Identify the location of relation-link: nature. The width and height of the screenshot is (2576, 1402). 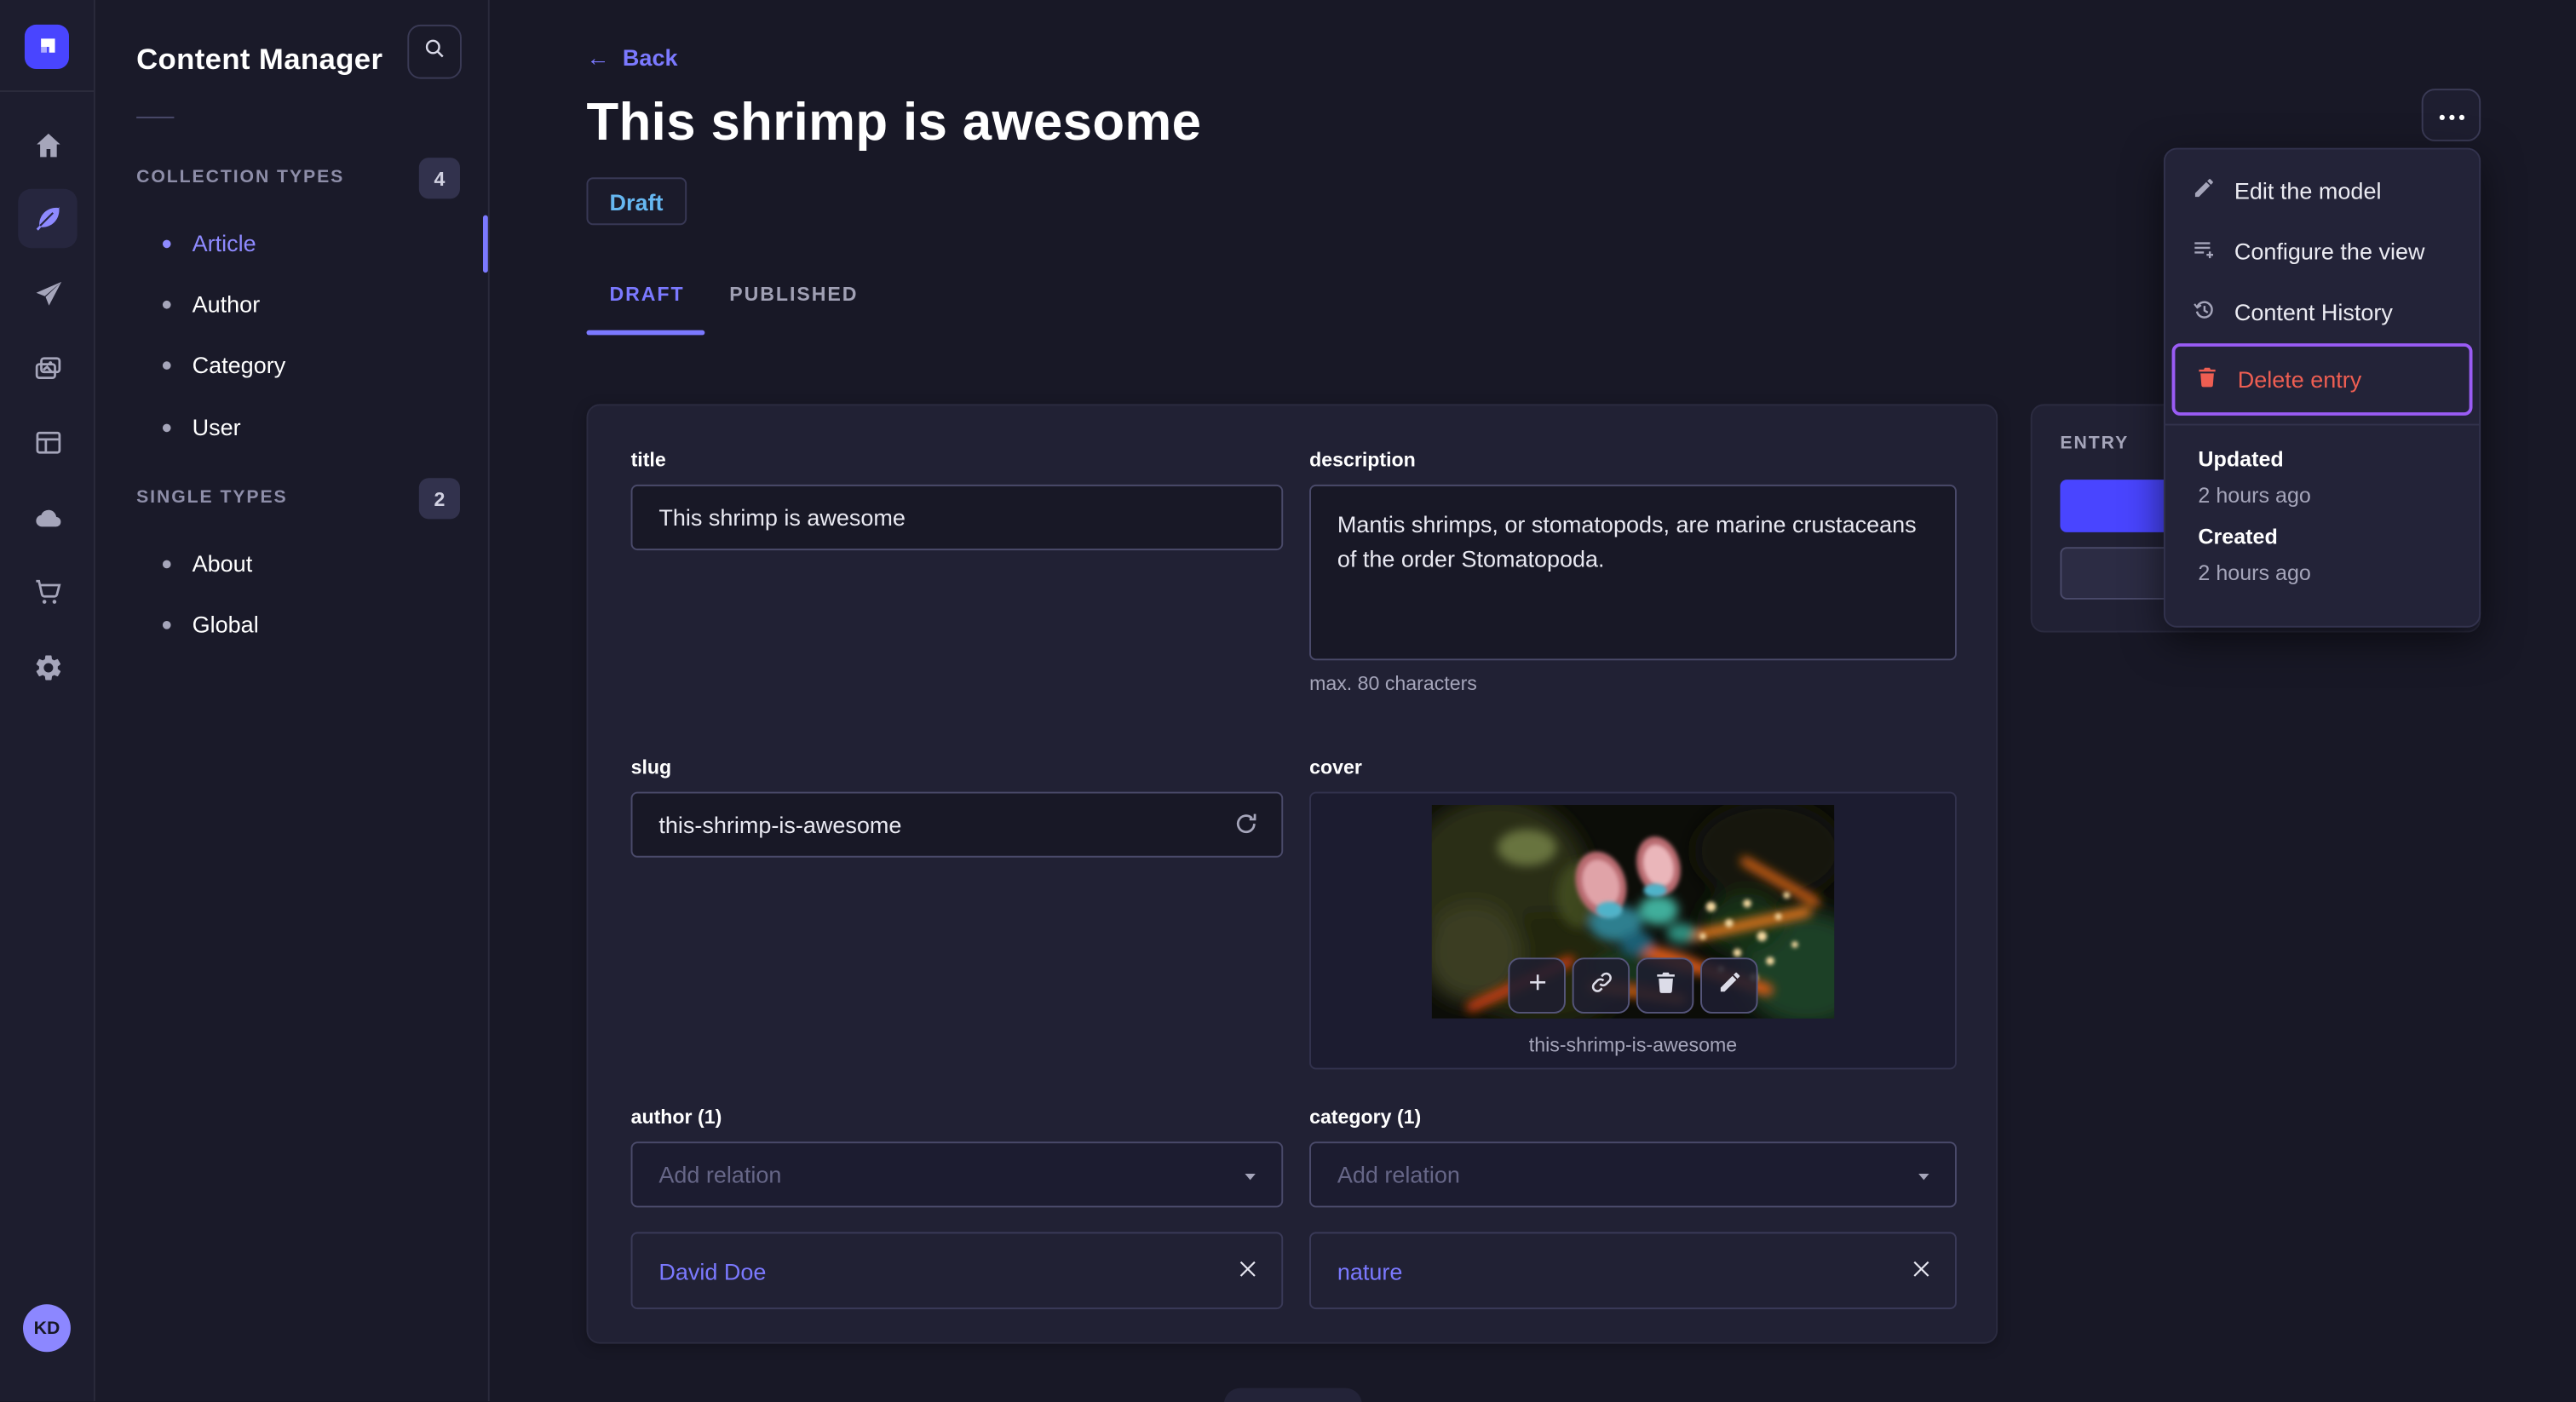
(1370, 1270).